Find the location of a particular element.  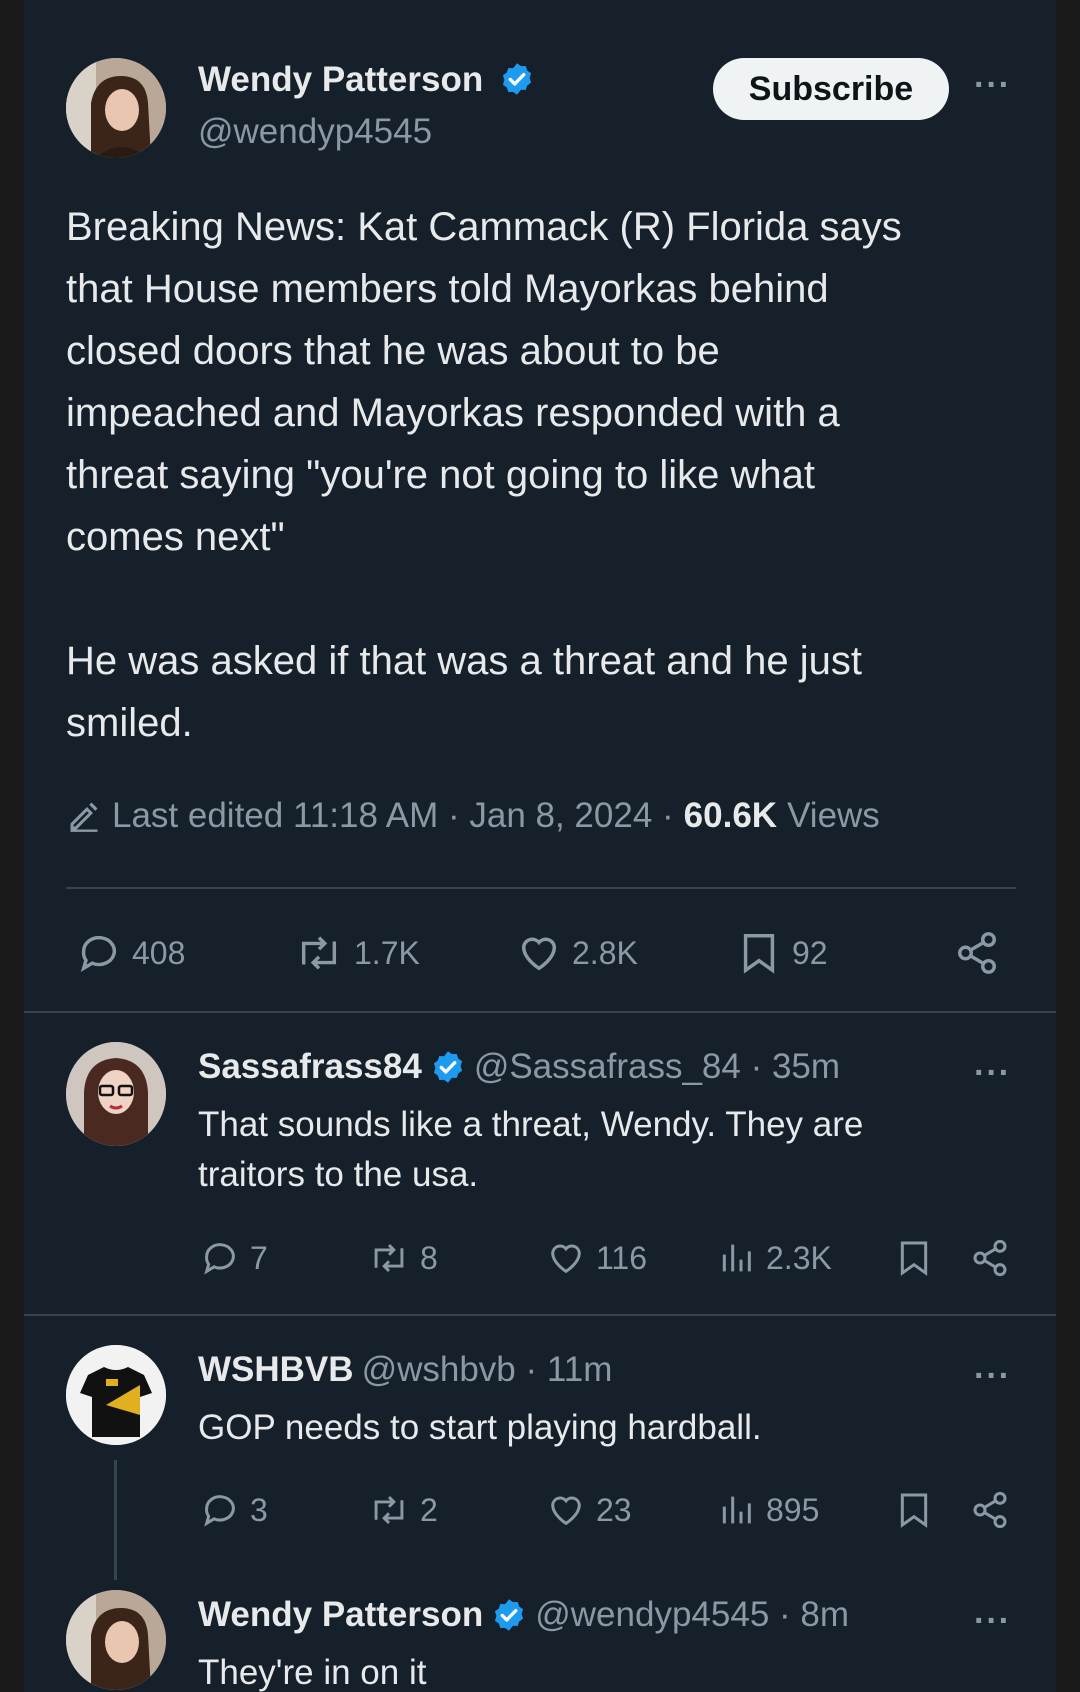

reply-author-name: Wendy Patterson is located at coordinates (340, 1615).